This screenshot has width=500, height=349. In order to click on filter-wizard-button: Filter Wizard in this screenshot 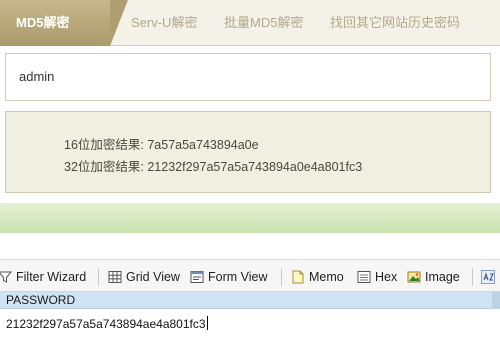, I will do `click(43, 276)`.